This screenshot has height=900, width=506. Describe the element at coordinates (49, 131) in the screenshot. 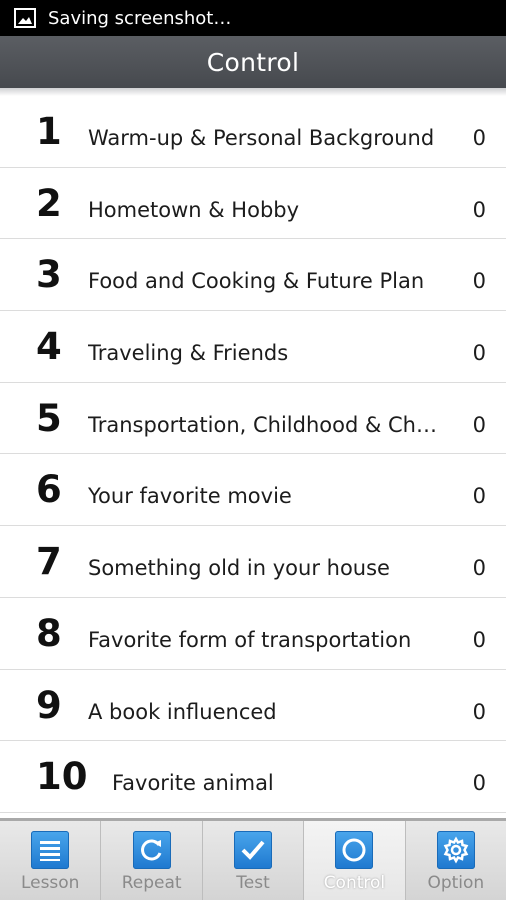

I see `lesson-number: 1` at that location.